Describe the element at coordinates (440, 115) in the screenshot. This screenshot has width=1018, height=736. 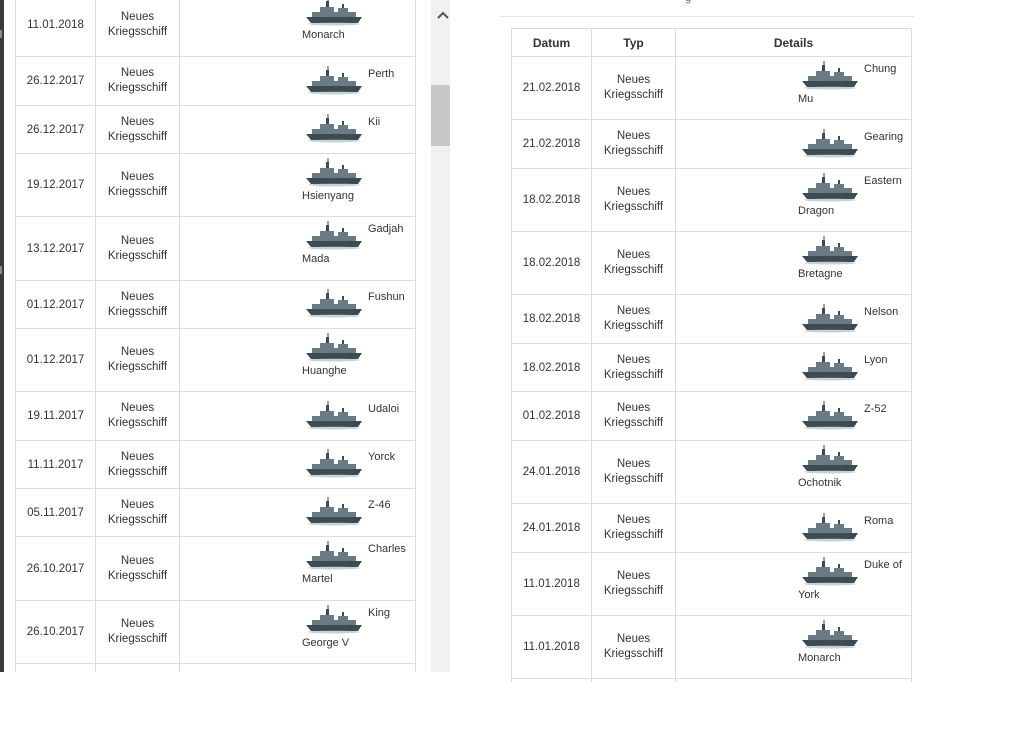
I see `scroll-thumb` at that location.